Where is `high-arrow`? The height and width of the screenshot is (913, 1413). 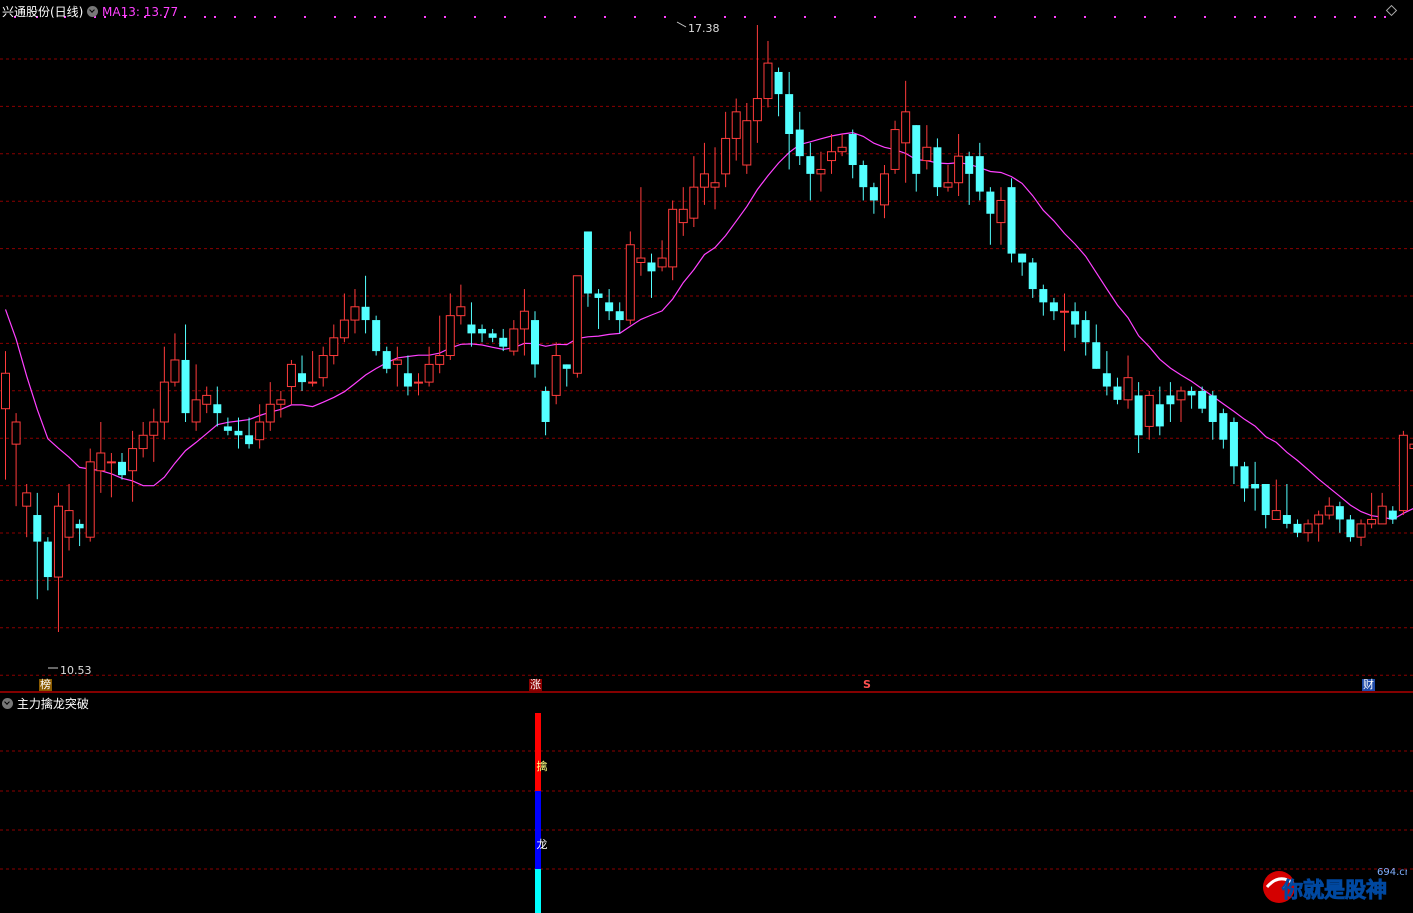
high-arrow is located at coordinates (681, 24).